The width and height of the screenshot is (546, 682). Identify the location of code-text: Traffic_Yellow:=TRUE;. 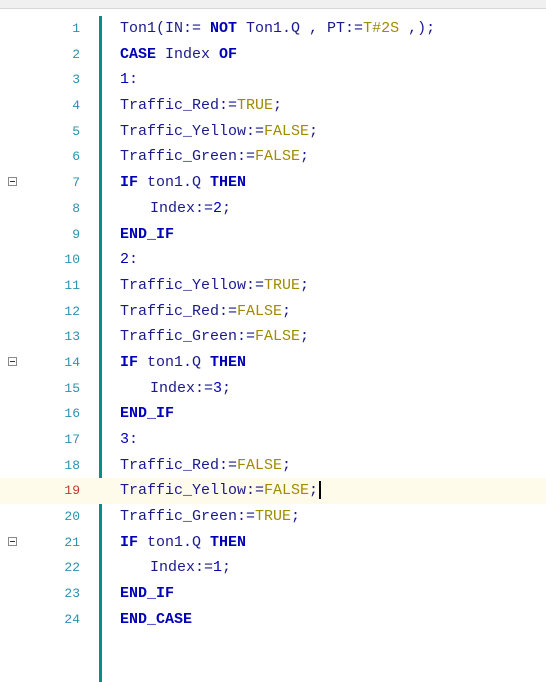
(214, 286).